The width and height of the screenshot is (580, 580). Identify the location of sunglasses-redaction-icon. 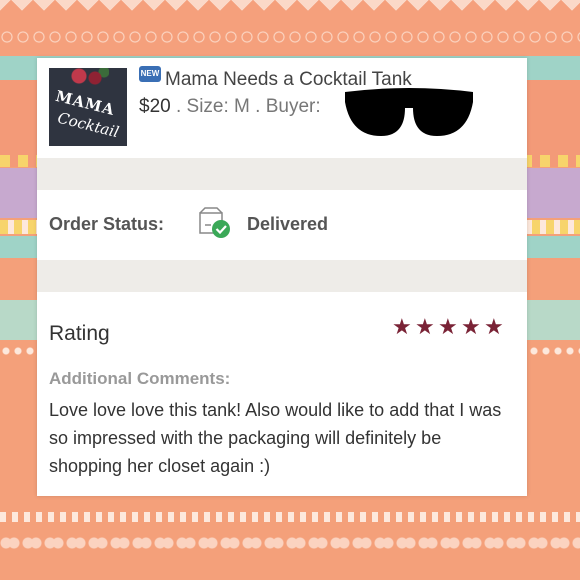
(409, 112).